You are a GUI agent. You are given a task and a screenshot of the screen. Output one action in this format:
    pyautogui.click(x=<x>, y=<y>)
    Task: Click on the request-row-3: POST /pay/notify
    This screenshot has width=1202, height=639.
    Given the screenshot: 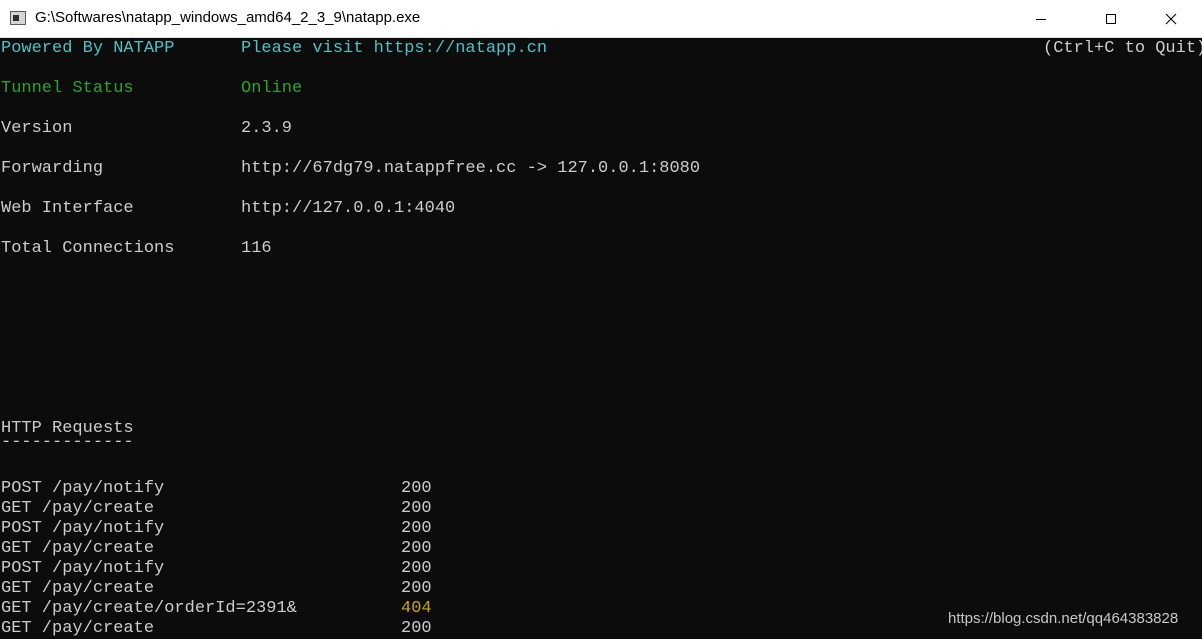 What is the action you would take?
    pyautogui.click(x=83, y=528)
    